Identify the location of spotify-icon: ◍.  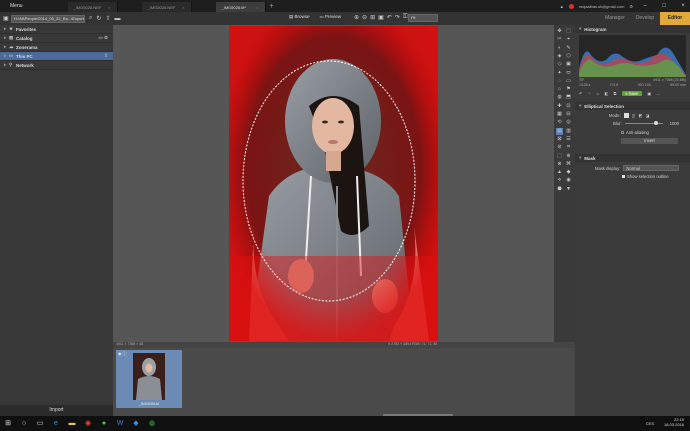
(152, 423).